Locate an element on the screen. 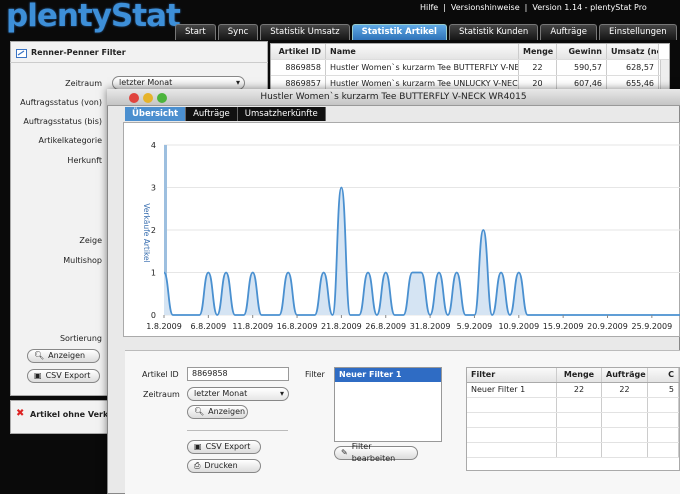 This screenshot has height=494, width=680. x-tick-label: 31.8.2009 is located at coordinates (430, 326).